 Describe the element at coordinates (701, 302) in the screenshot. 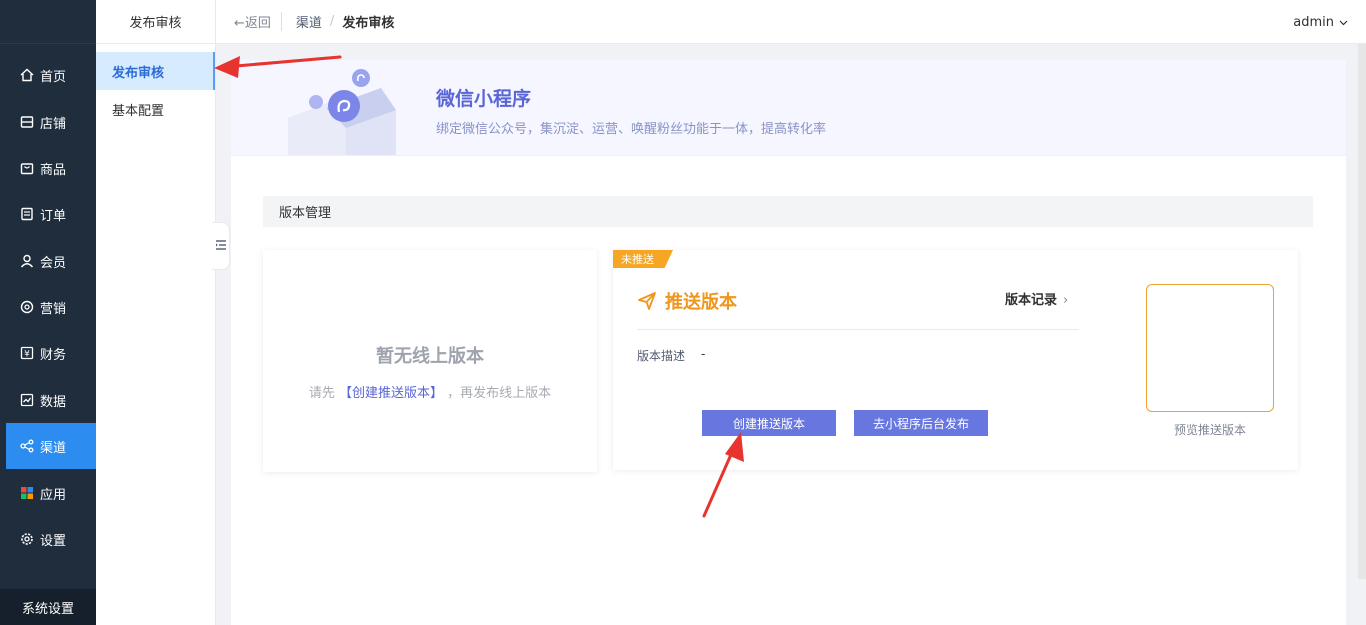

I see `push-title-text: 推送版本` at that location.